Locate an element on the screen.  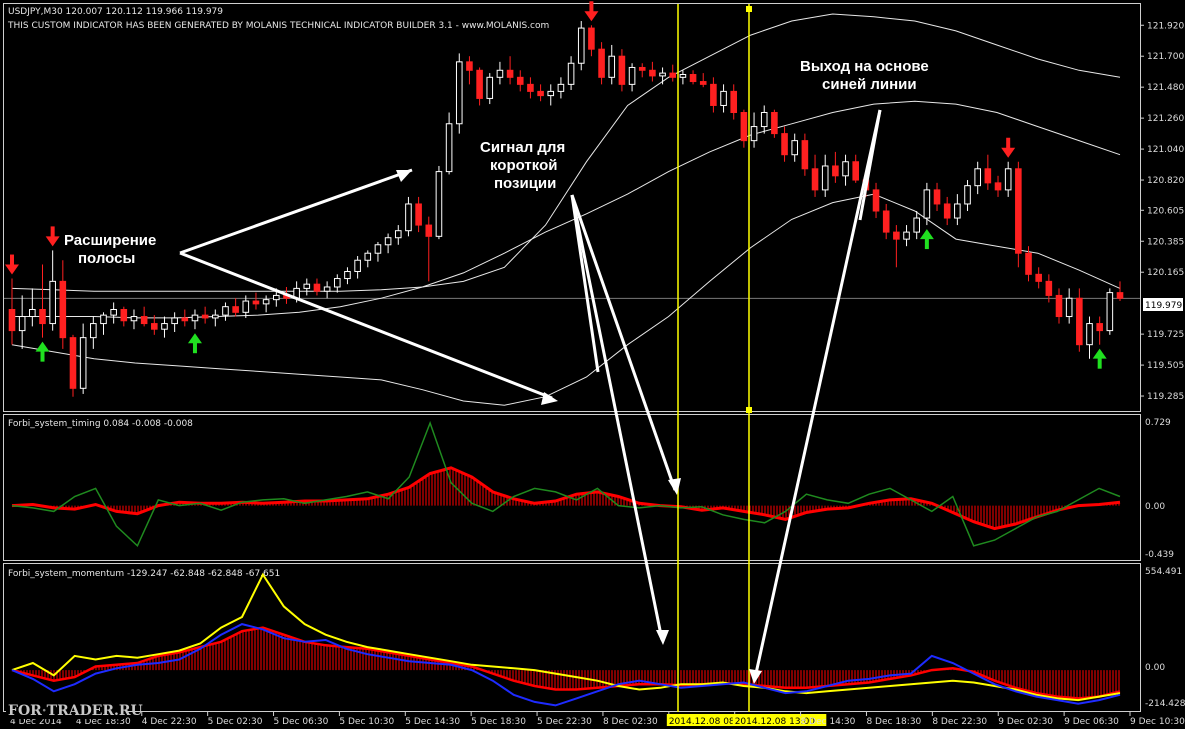
annotation-short-signal-3: позиции is located at coordinates (525, 183).